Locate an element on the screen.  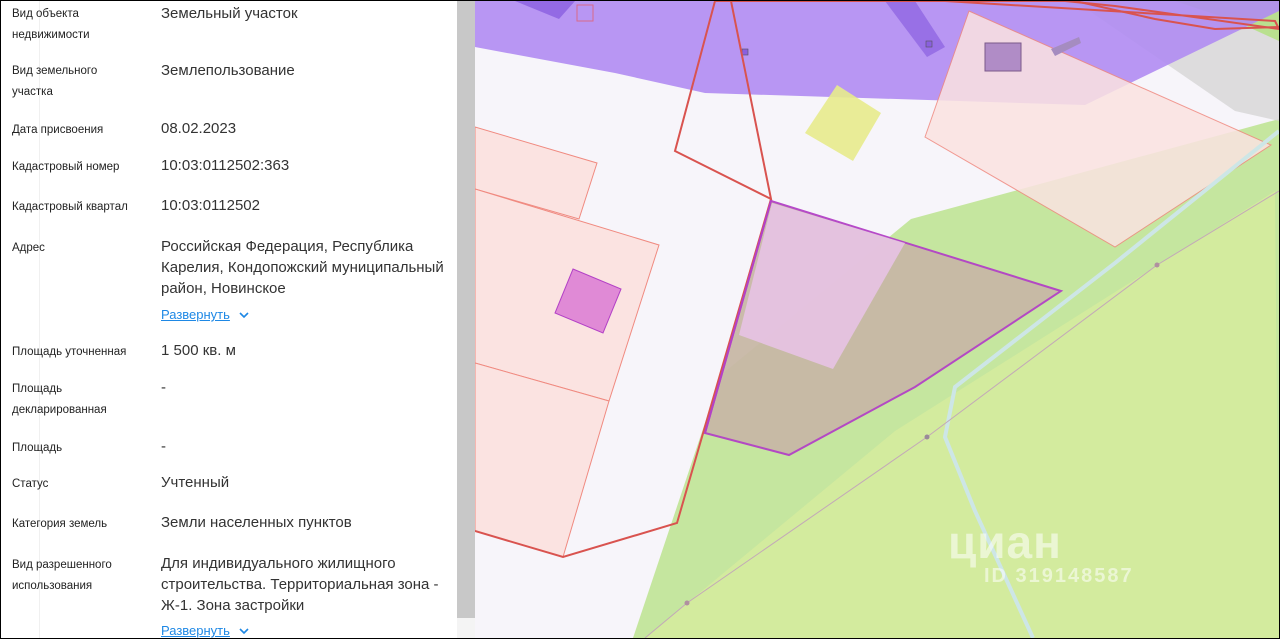
value-status: Учтенный is located at coordinates (195, 482).